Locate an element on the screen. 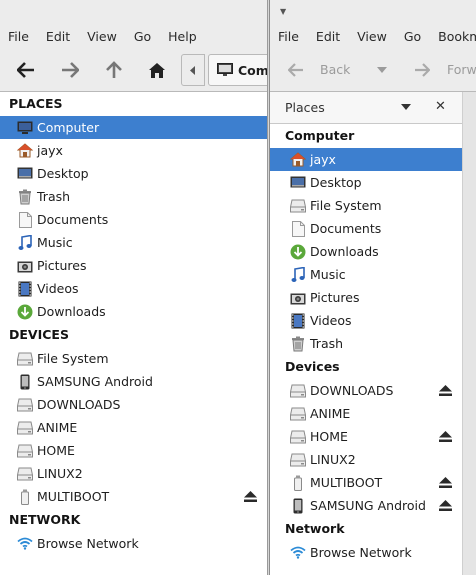 This screenshot has width=476, height=575. trash-icon is located at coordinates (298, 344).